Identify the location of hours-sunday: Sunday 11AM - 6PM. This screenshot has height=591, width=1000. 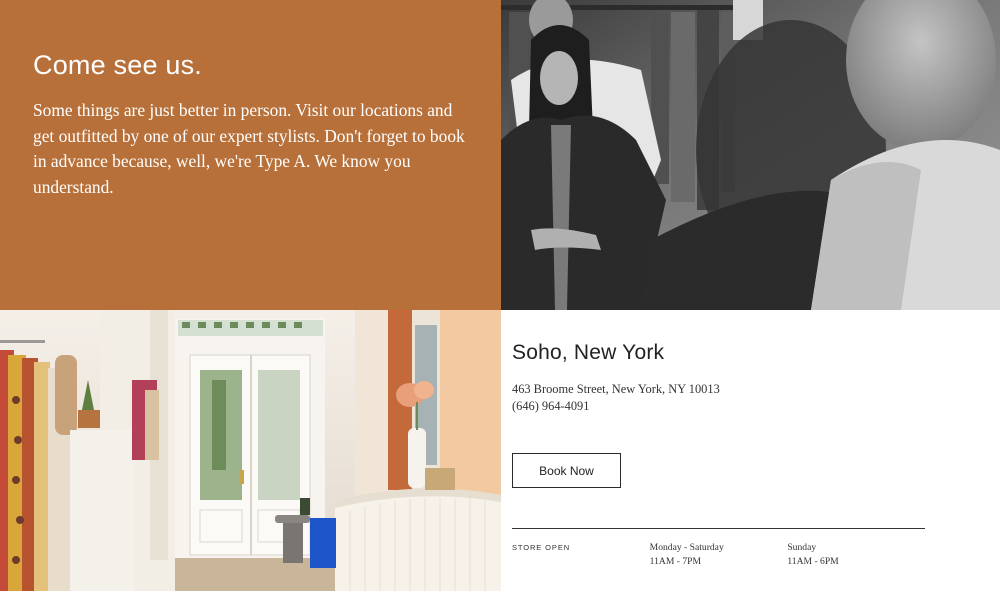
(856, 555).